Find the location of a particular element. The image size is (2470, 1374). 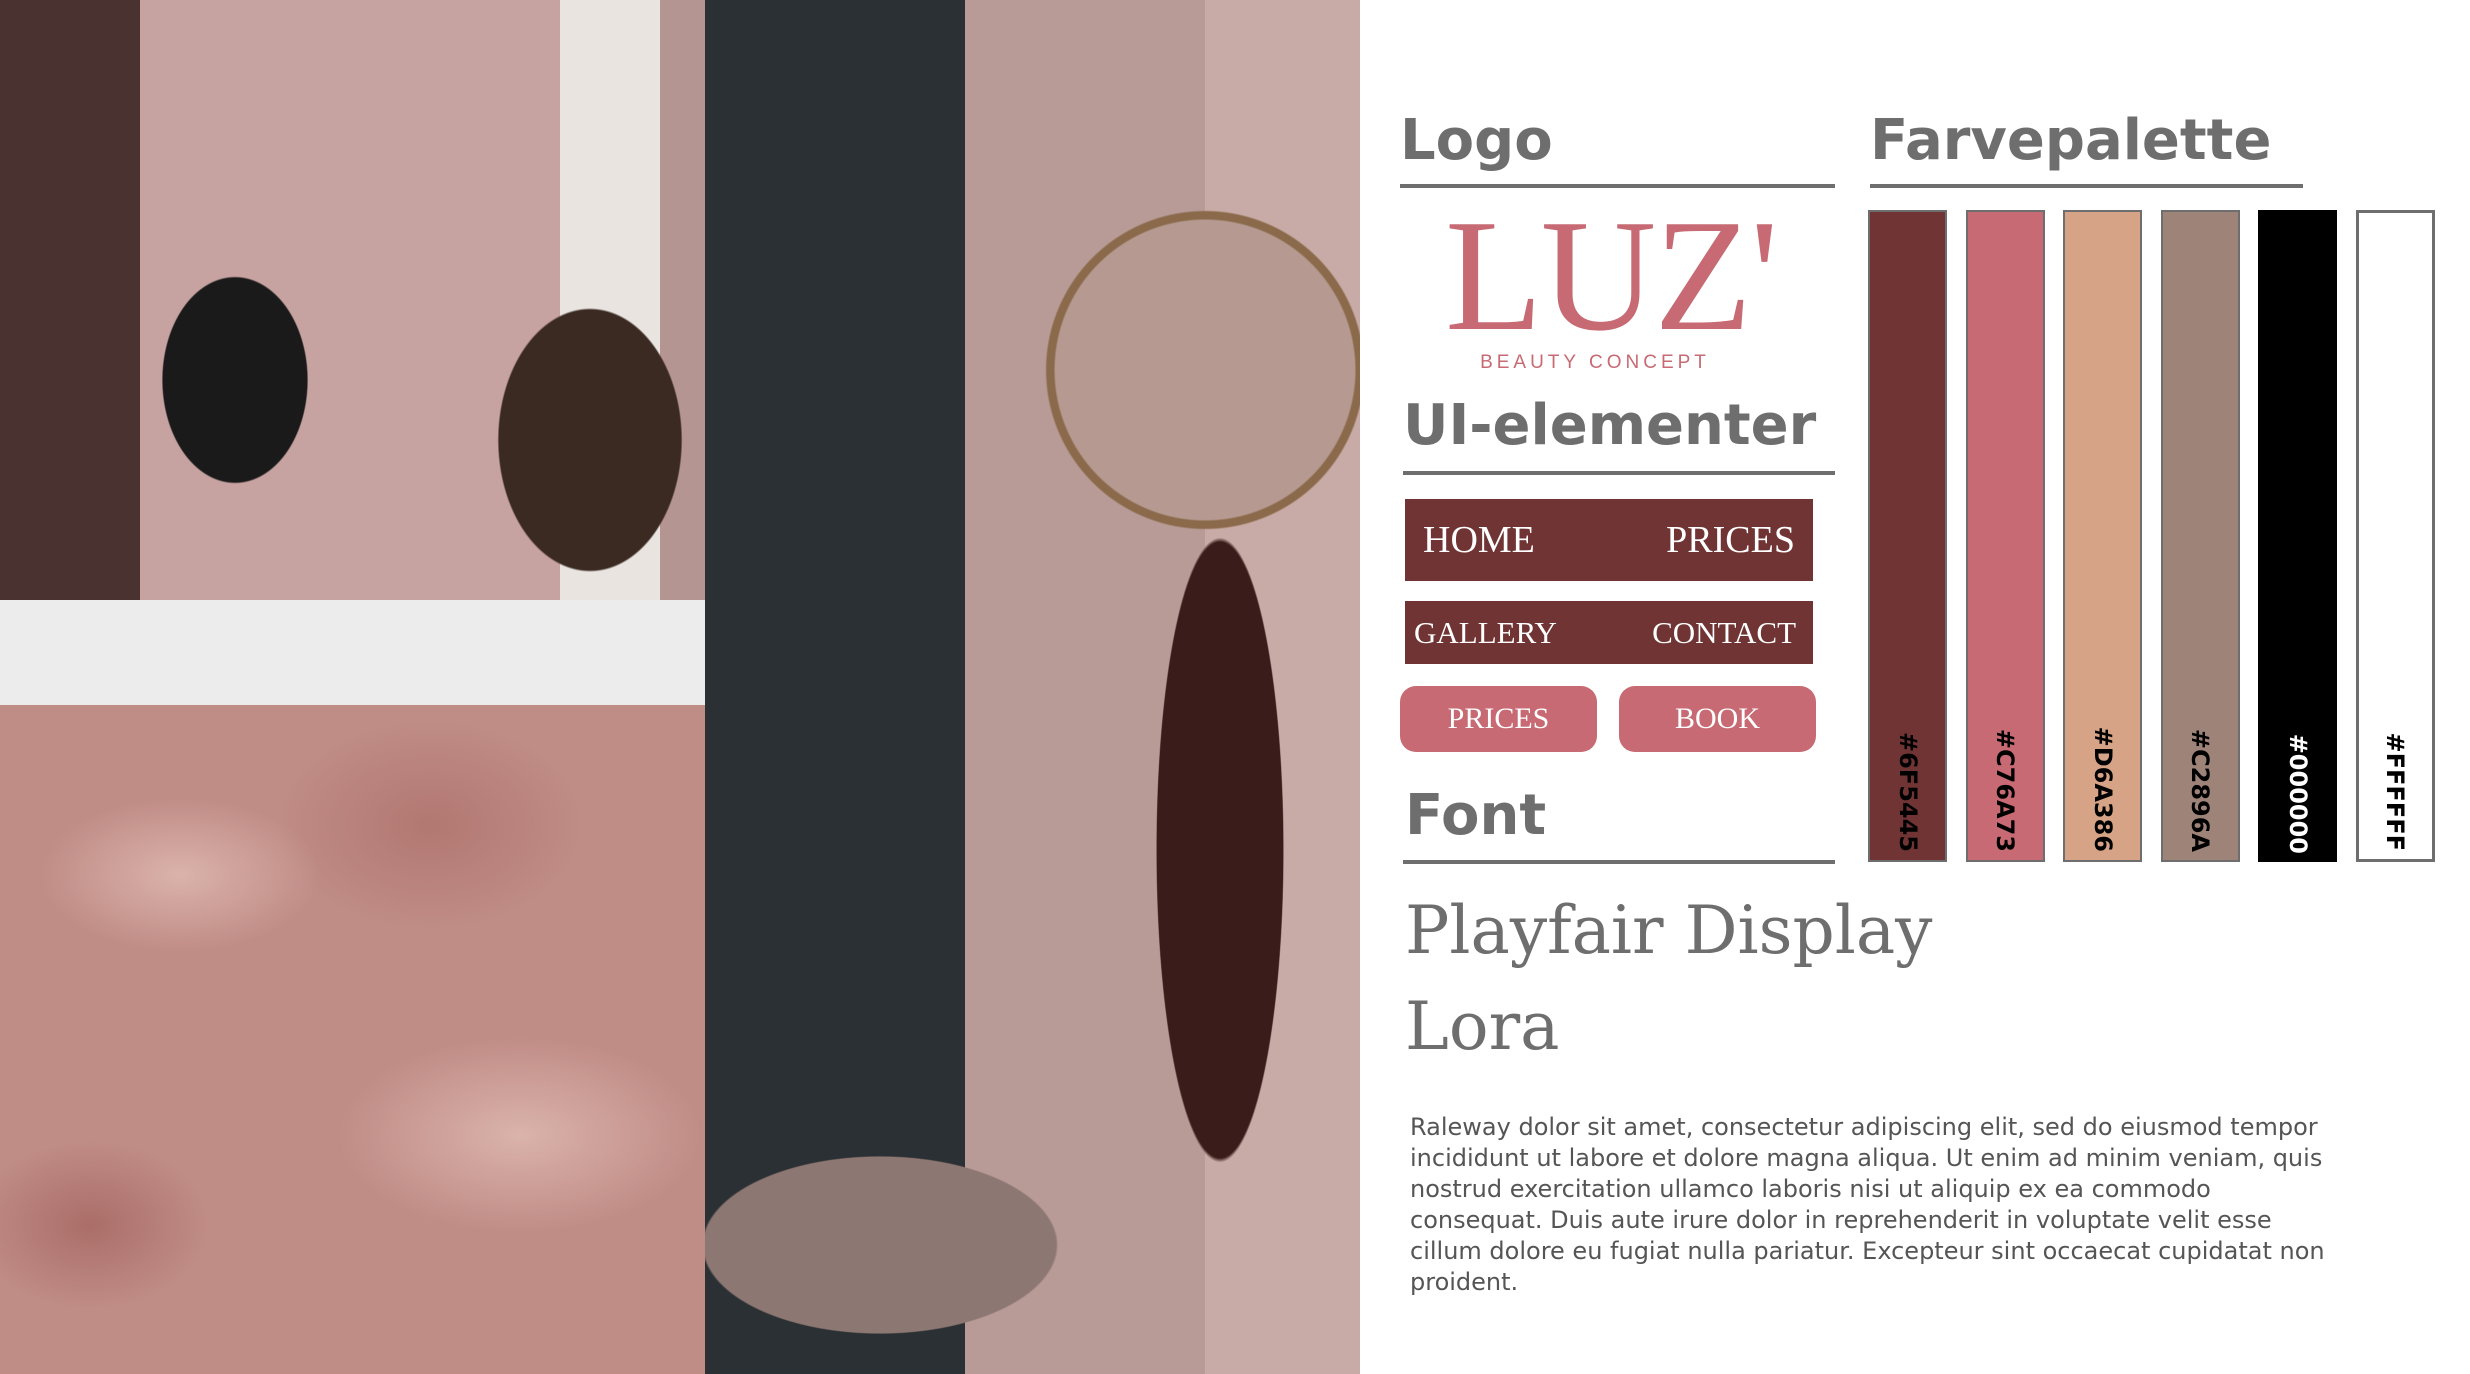

color-swatch: #C2896A is located at coordinates (2200, 536).